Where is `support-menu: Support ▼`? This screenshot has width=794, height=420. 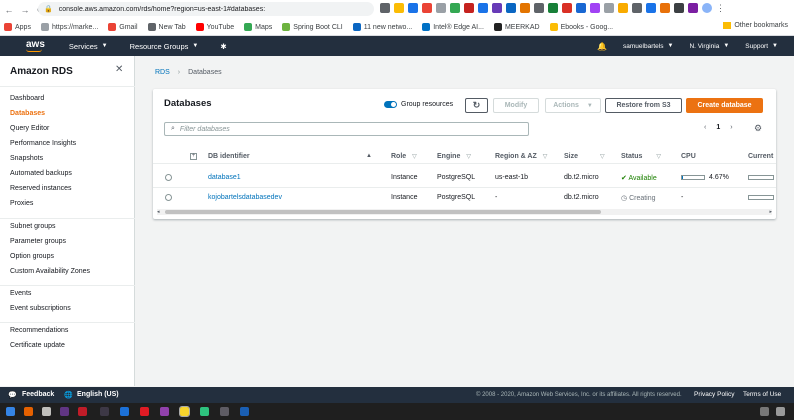
support-menu: Support ▼ is located at coordinates (761, 46).